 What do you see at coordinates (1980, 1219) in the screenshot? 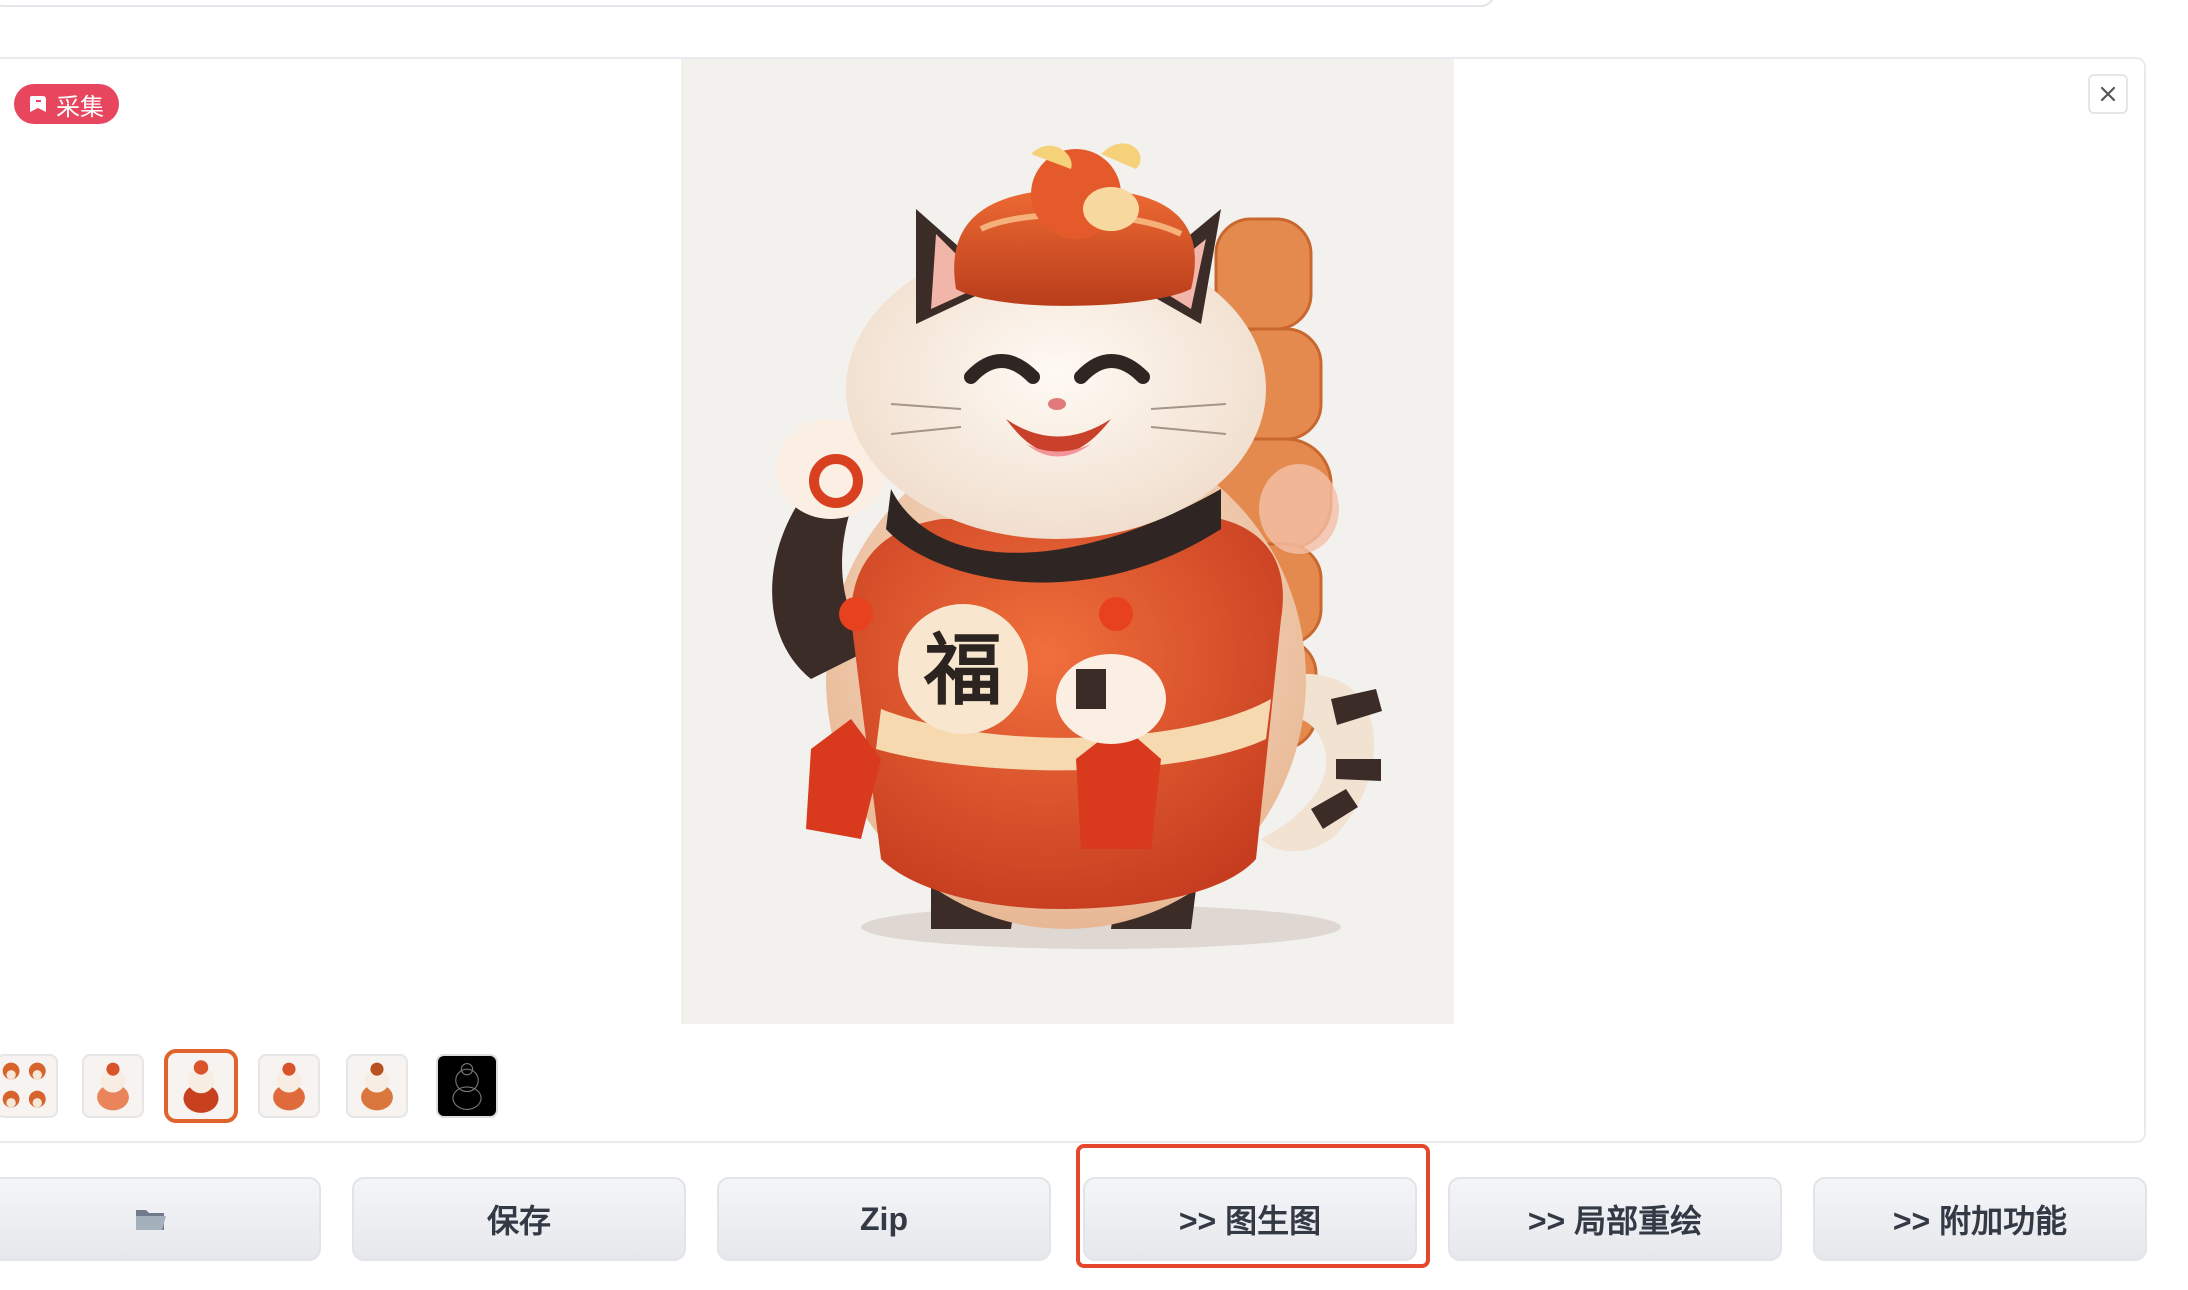
I see `send-to-extras-button: >> 附加功能` at bounding box center [1980, 1219].